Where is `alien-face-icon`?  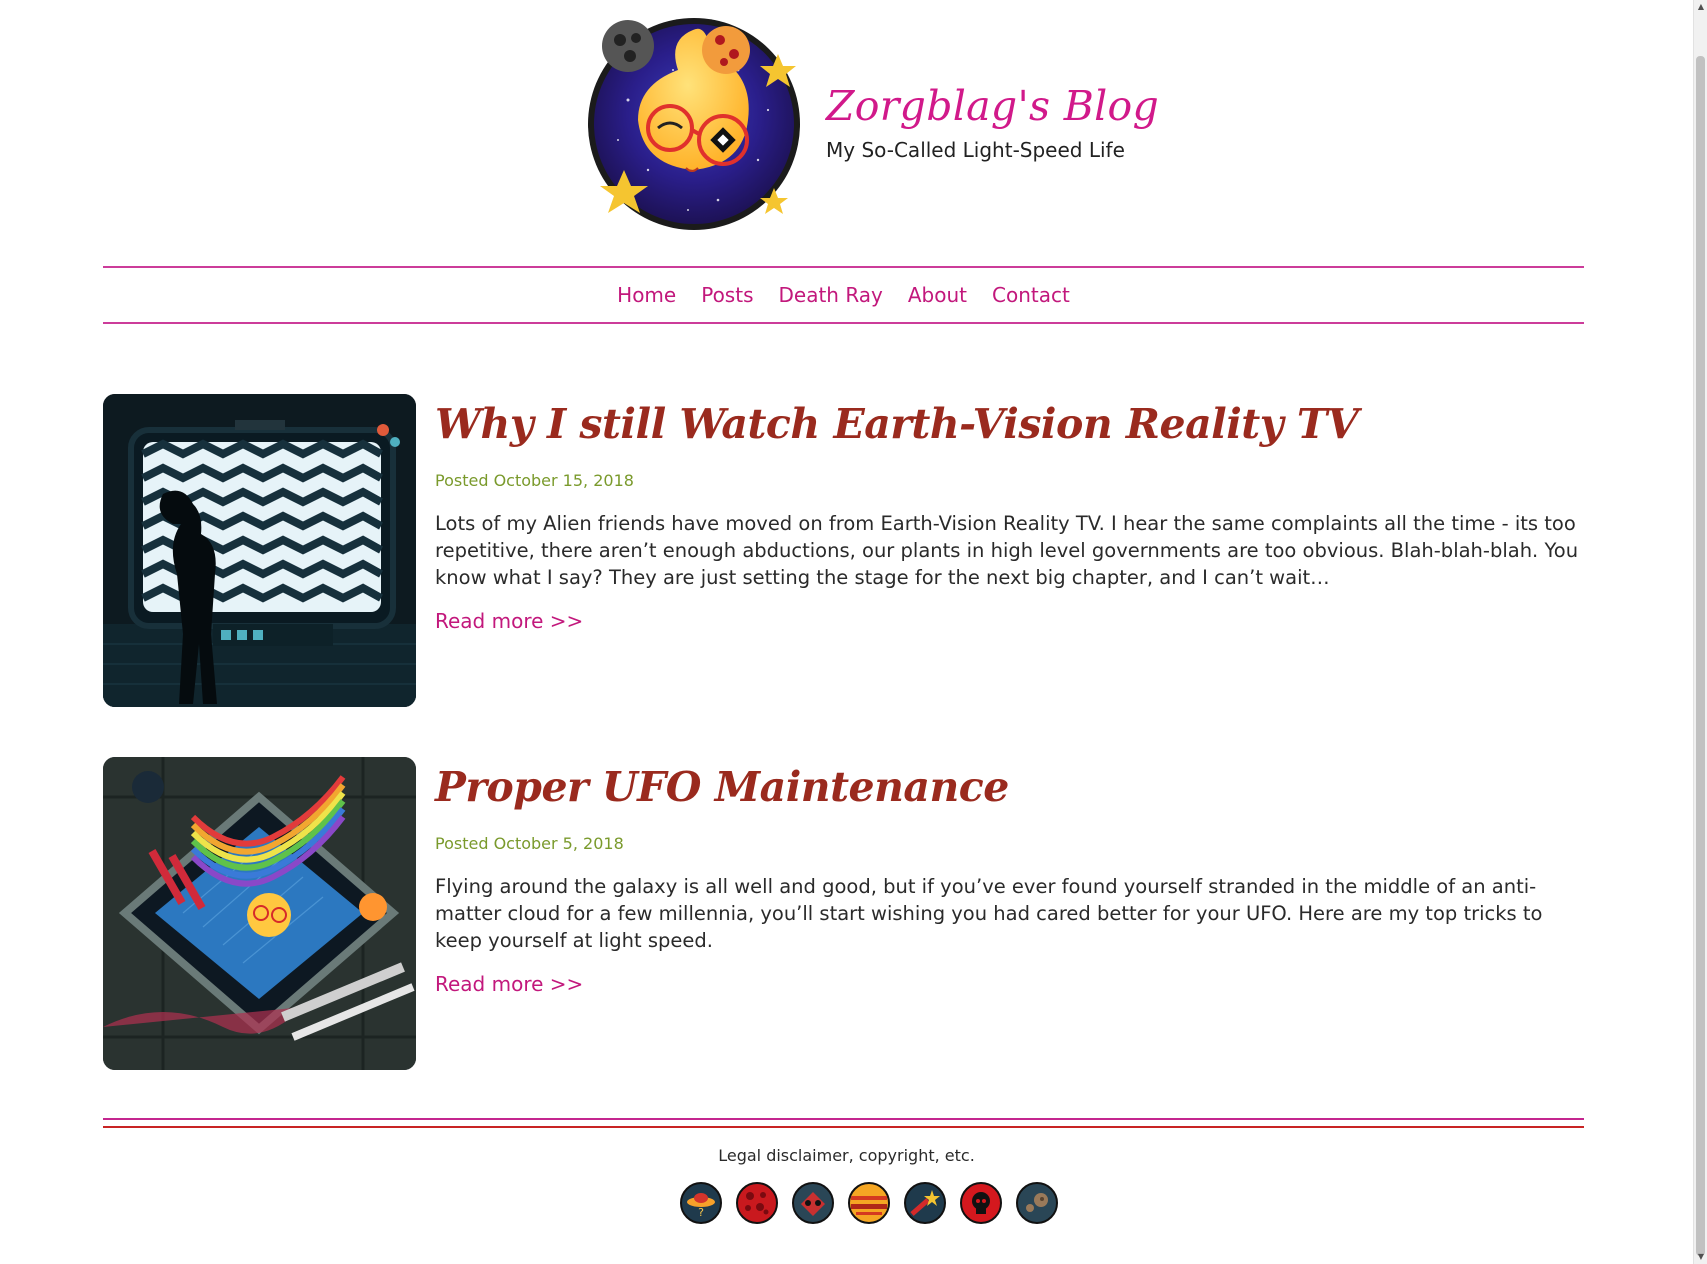
alien-face-icon is located at coordinates (813, 1203).